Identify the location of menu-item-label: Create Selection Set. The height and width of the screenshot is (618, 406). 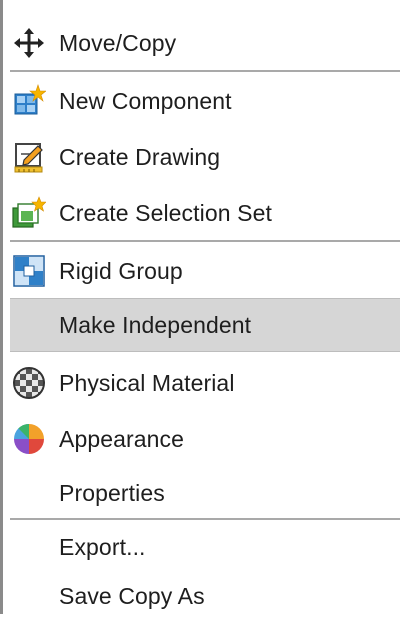
(165, 212).